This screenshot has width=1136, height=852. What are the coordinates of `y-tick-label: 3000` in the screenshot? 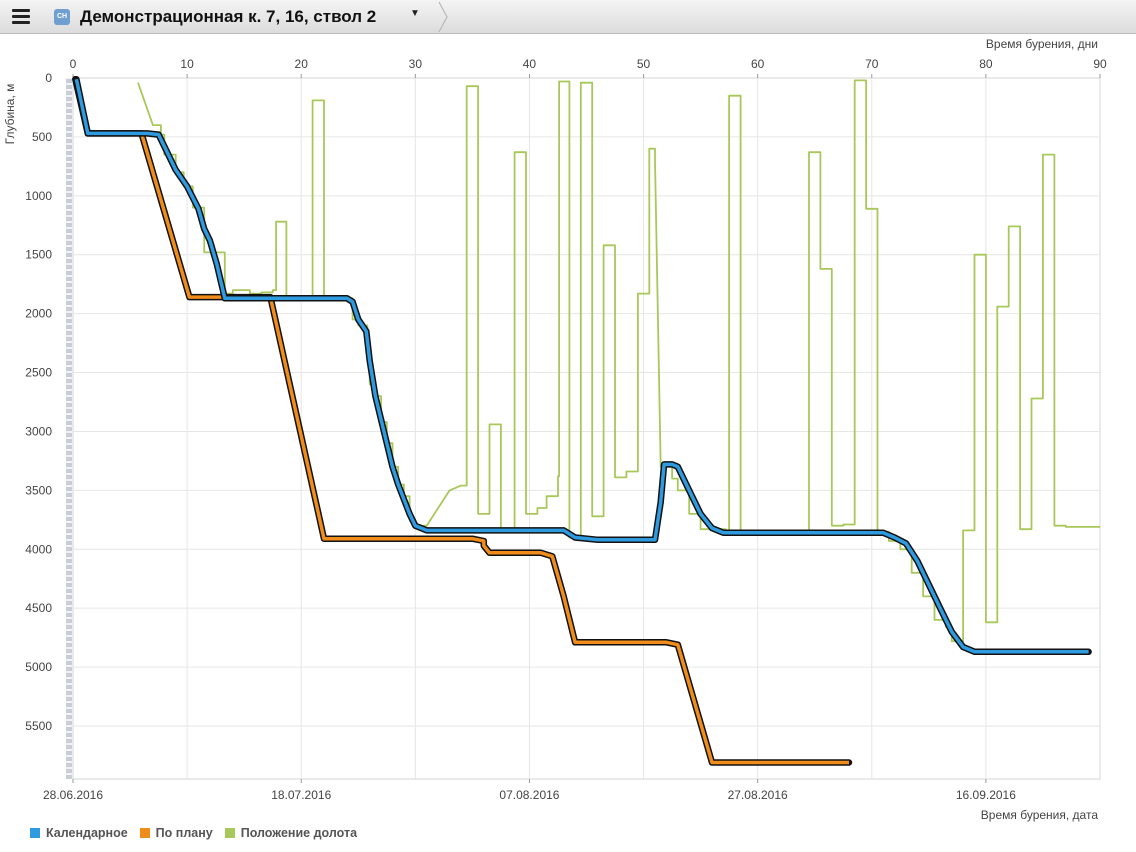 It's located at (38, 431).